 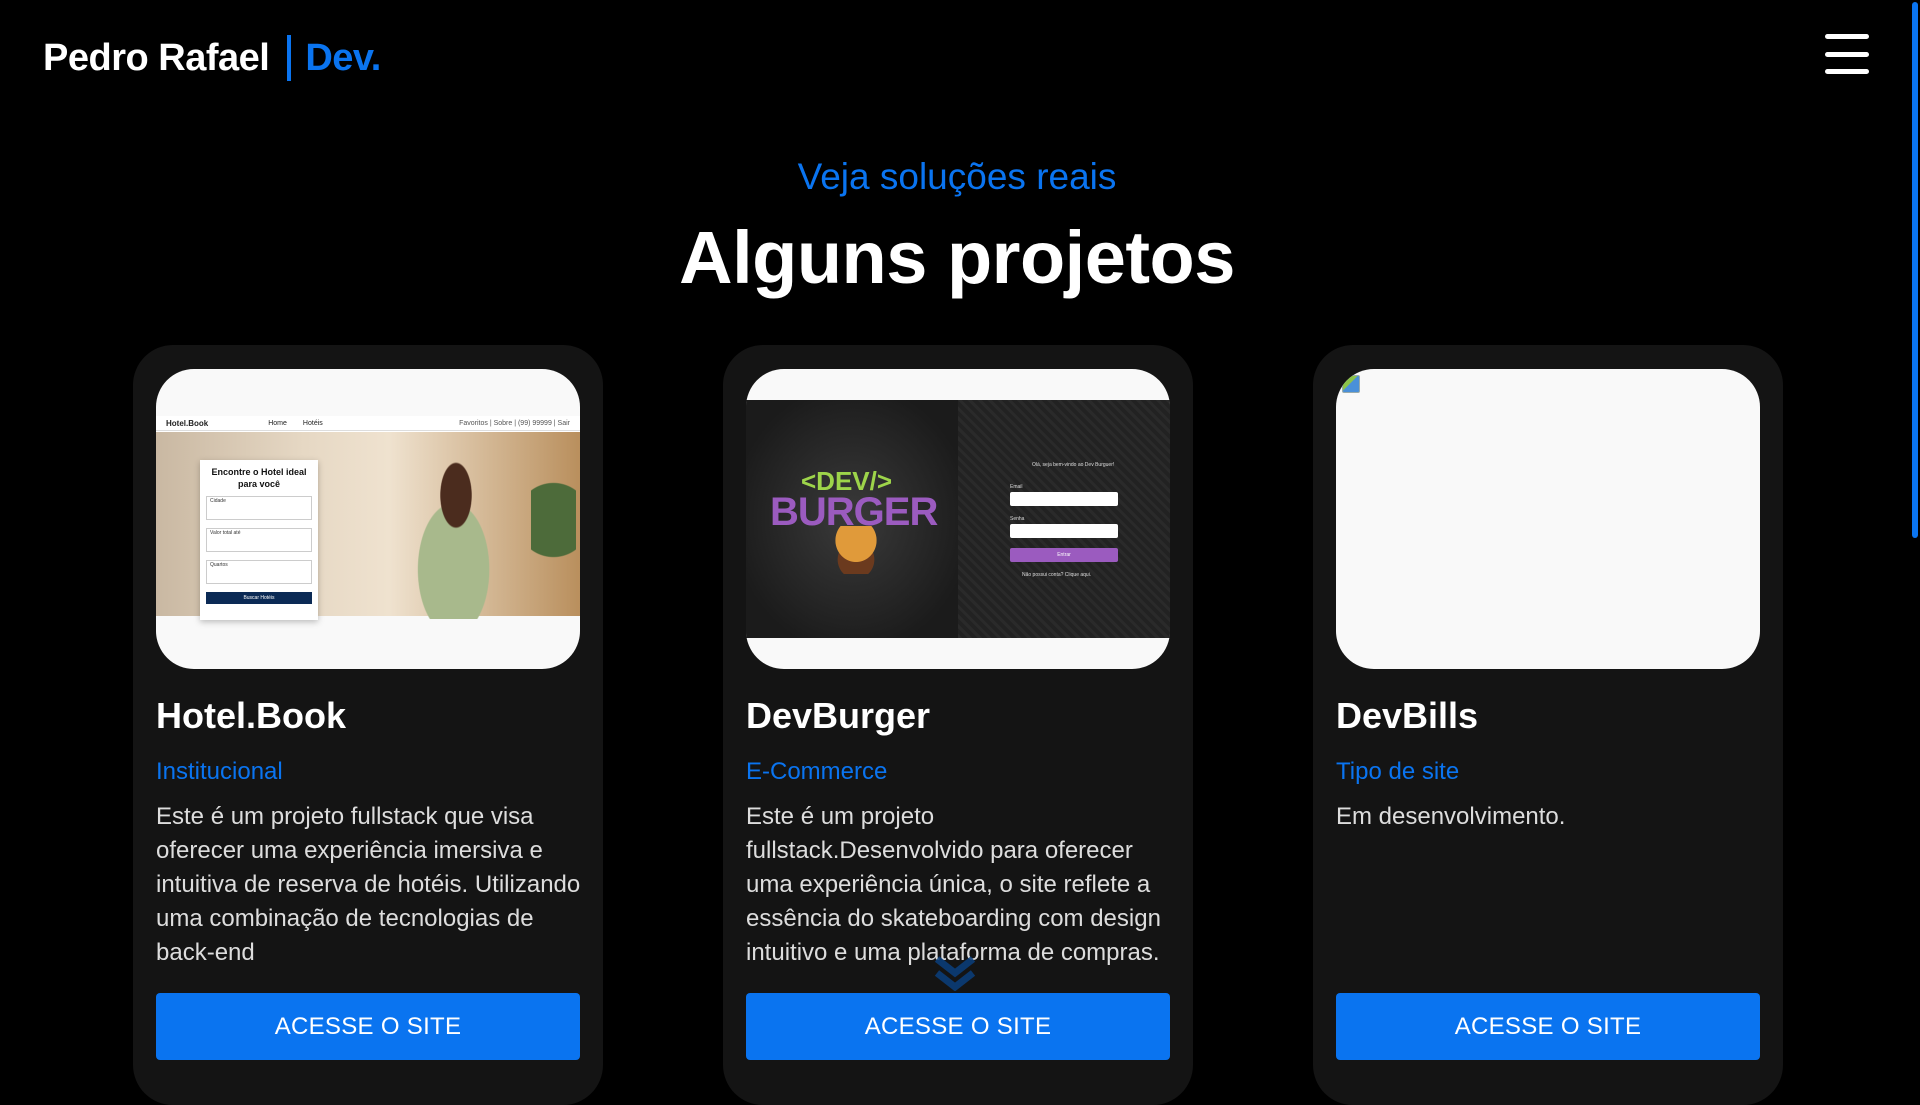 What do you see at coordinates (960, 57) in the screenshot?
I see `site-header: Pedro Rafael Dev.` at bounding box center [960, 57].